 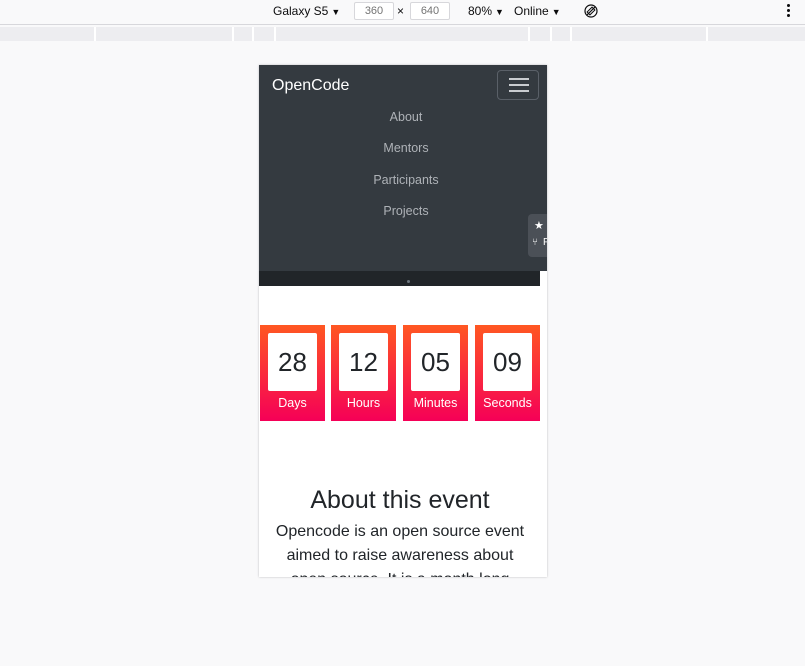 What do you see at coordinates (292, 403) in the screenshot?
I see `countdown-label: Days` at bounding box center [292, 403].